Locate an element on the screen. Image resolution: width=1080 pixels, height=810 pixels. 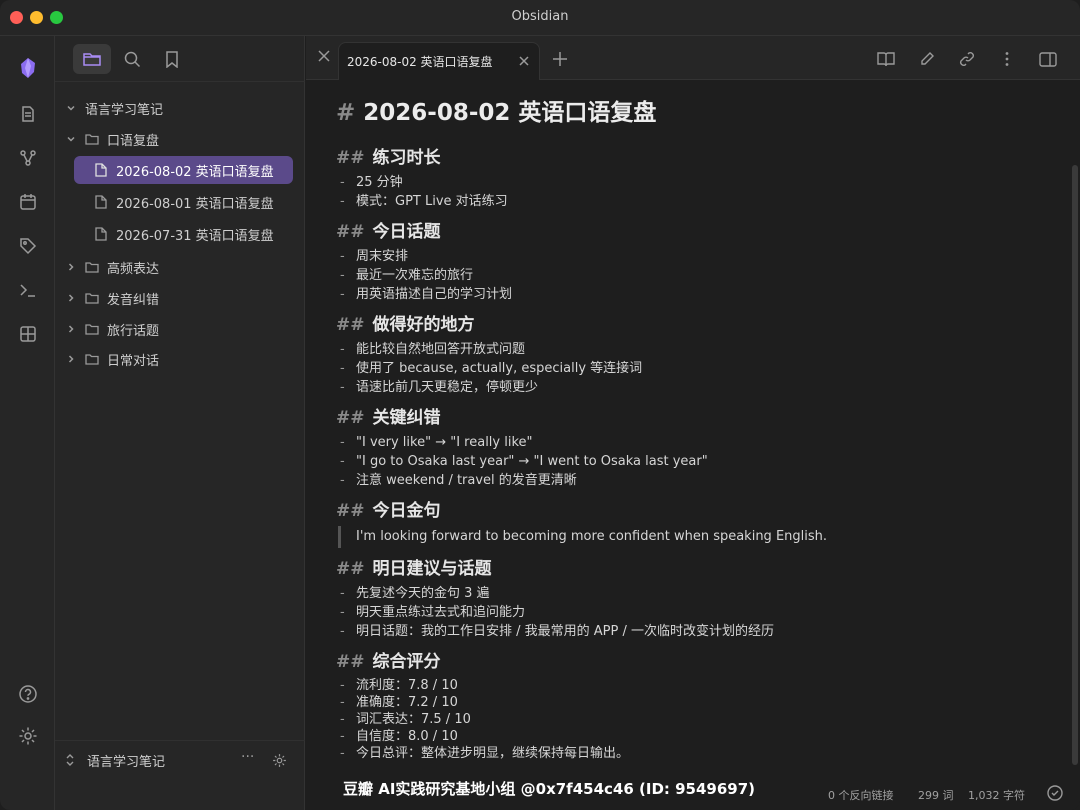
help-icon is located at coordinates (28, 694).